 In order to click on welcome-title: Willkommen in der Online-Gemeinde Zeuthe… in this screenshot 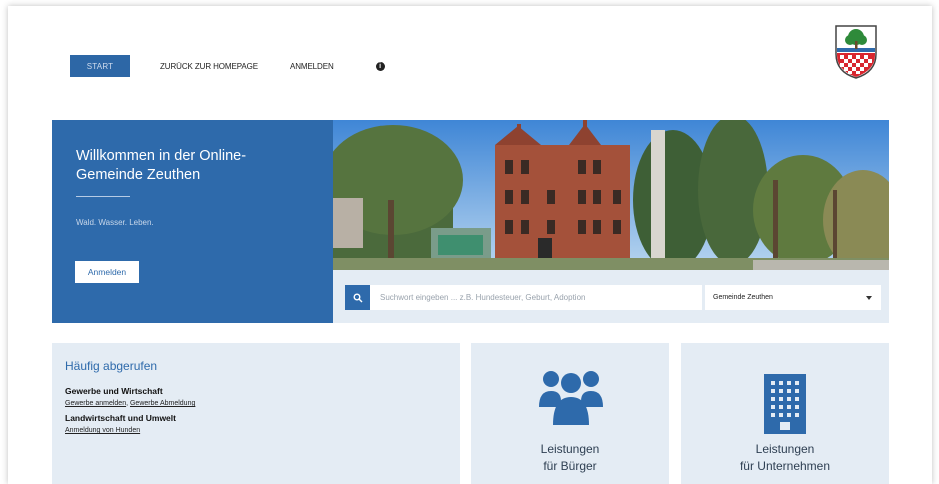, I will do `click(161, 165)`.